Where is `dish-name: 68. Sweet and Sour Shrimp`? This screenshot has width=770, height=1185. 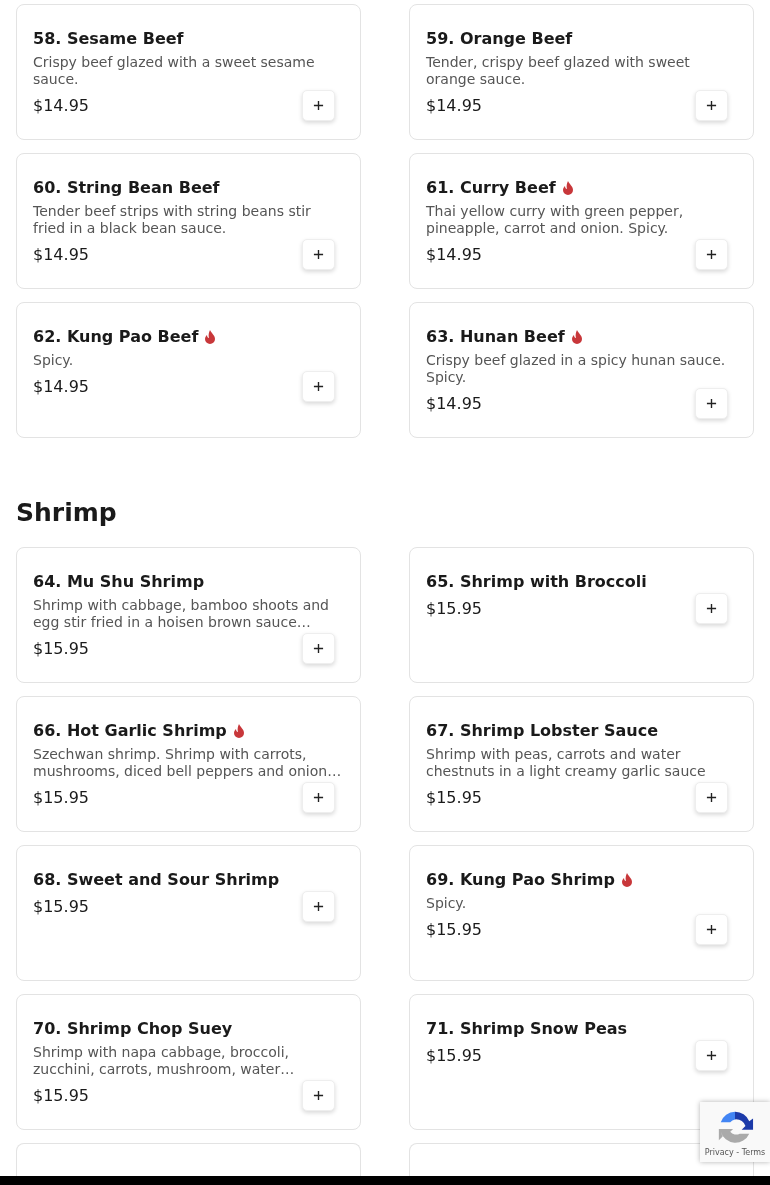
dish-name: 68. Sweet and Sour Shrimp is located at coordinates (156, 879).